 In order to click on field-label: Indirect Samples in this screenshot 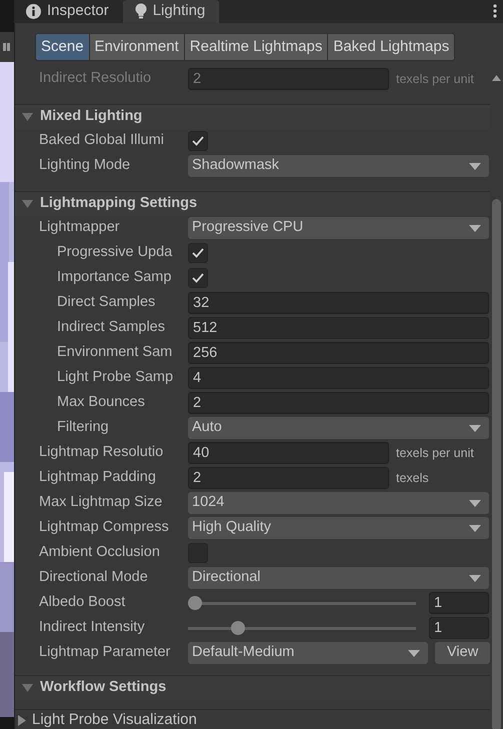, I will do `click(111, 328)`.